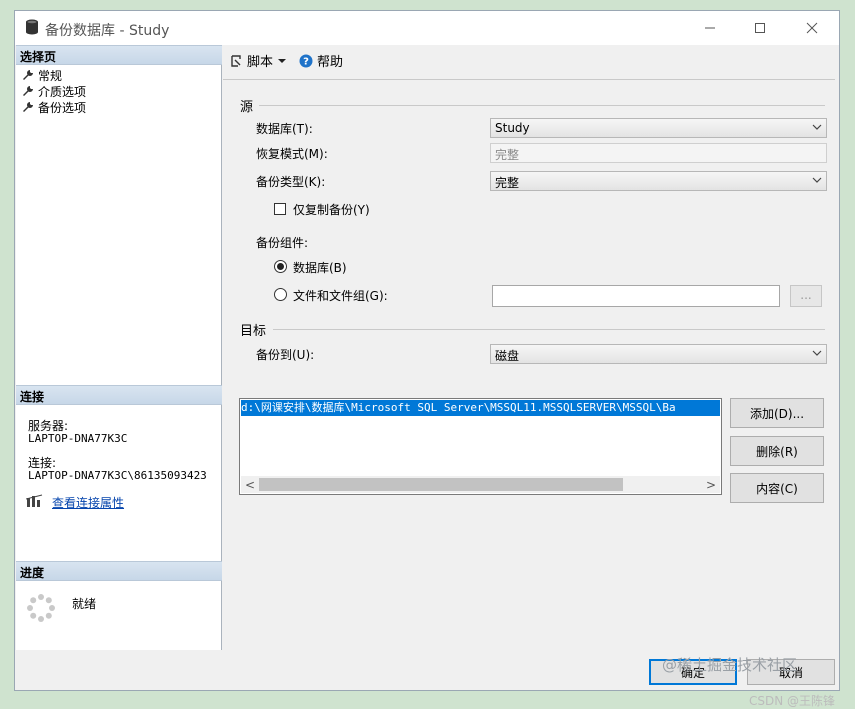 The height and width of the screenshot is (709, 855). What do you see at coordinates (330, 62) in the screenshot?
I see `help-label: 帮助` at bounding box center [330, 62].